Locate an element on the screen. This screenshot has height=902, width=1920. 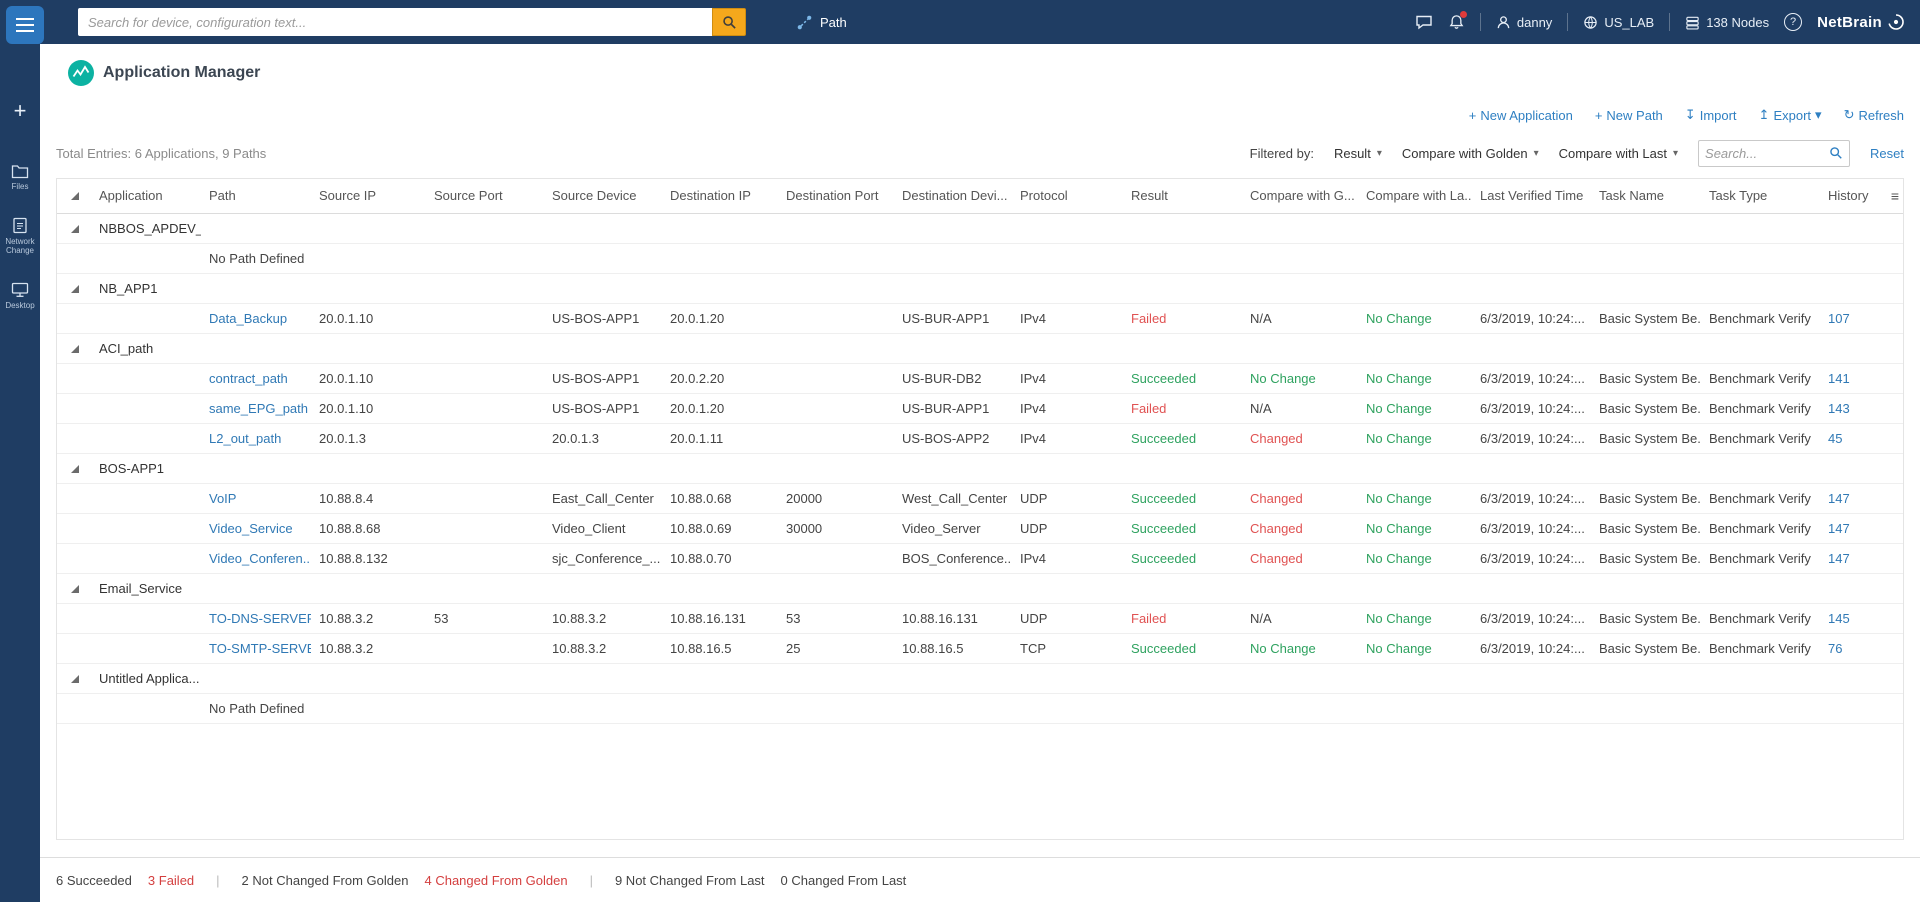
col-destination-port: Destination Port is located at coordinates (836, 196).